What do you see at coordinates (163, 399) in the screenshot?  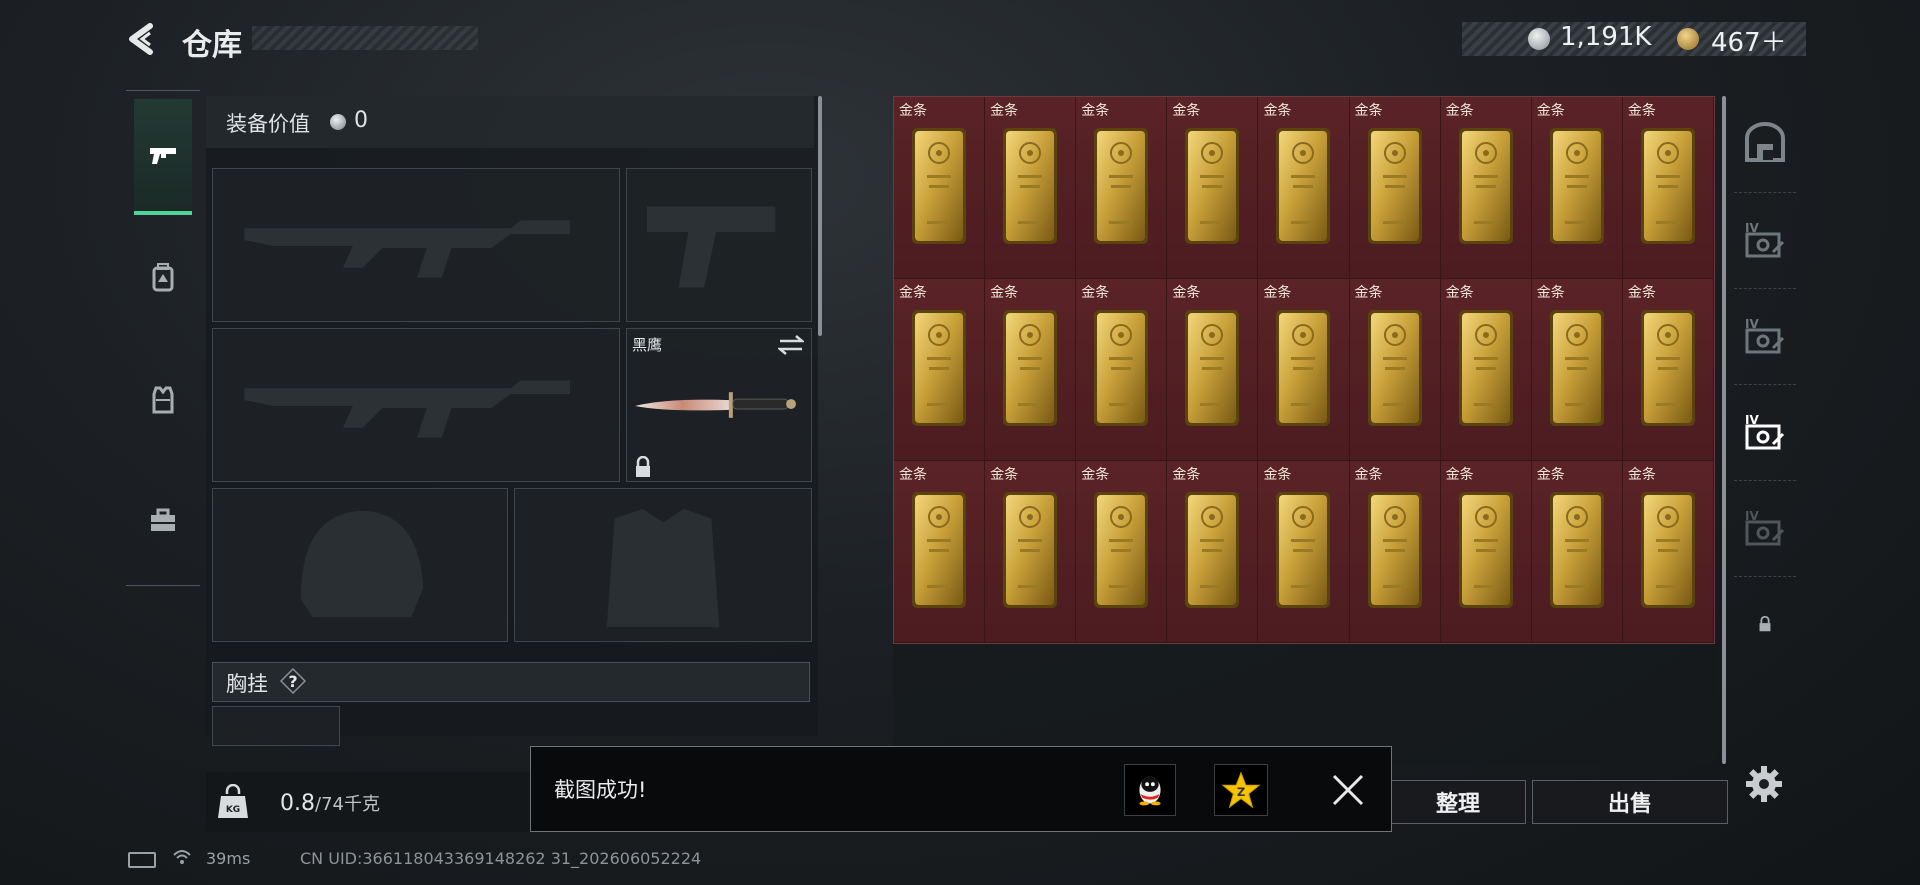 I see `category-armor` at bounding box center [163, 399].